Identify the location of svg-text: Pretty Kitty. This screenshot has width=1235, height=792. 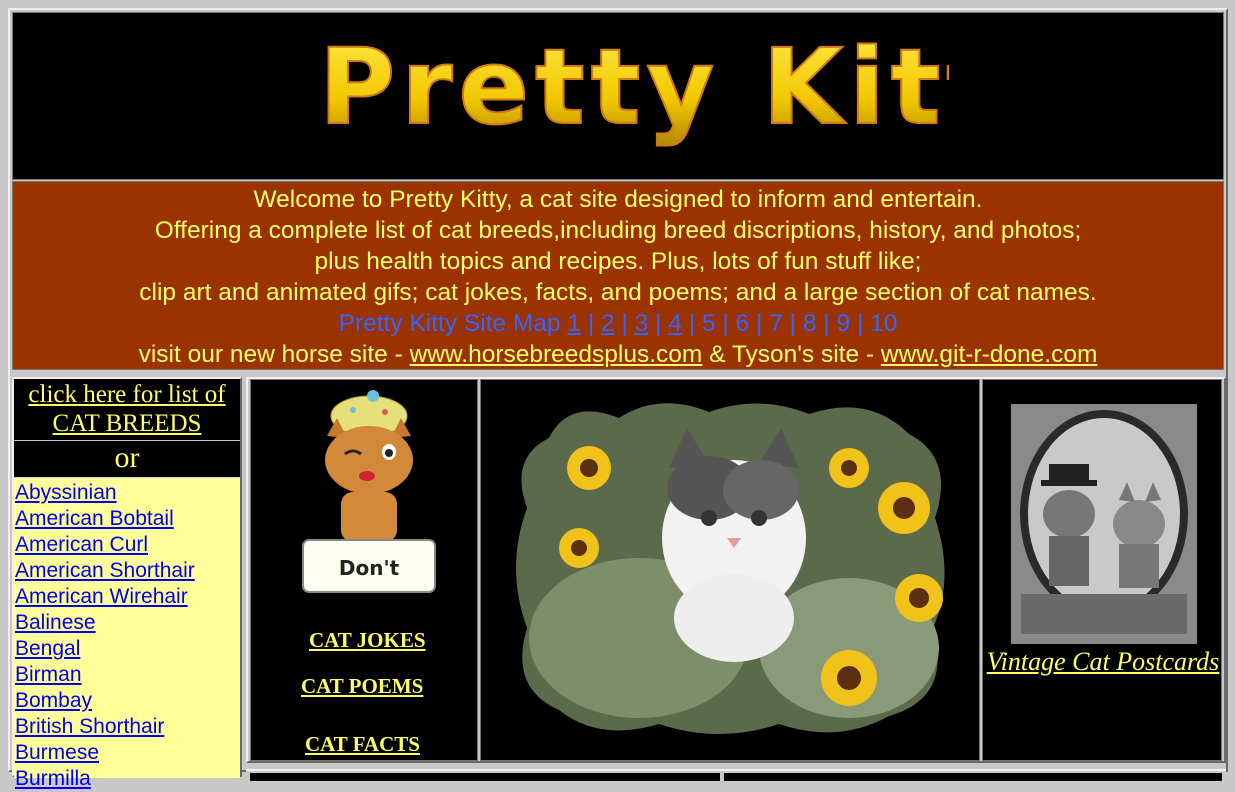
(634, 89).